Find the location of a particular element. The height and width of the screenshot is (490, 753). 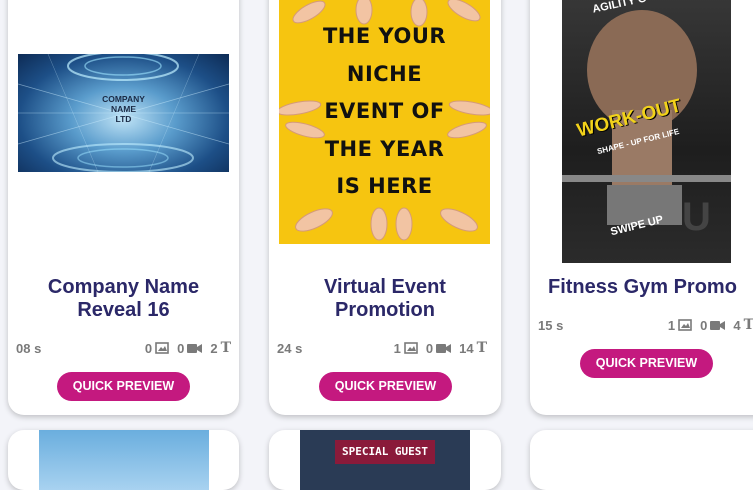

template-thumbnail is located at coordinates (124, 460).